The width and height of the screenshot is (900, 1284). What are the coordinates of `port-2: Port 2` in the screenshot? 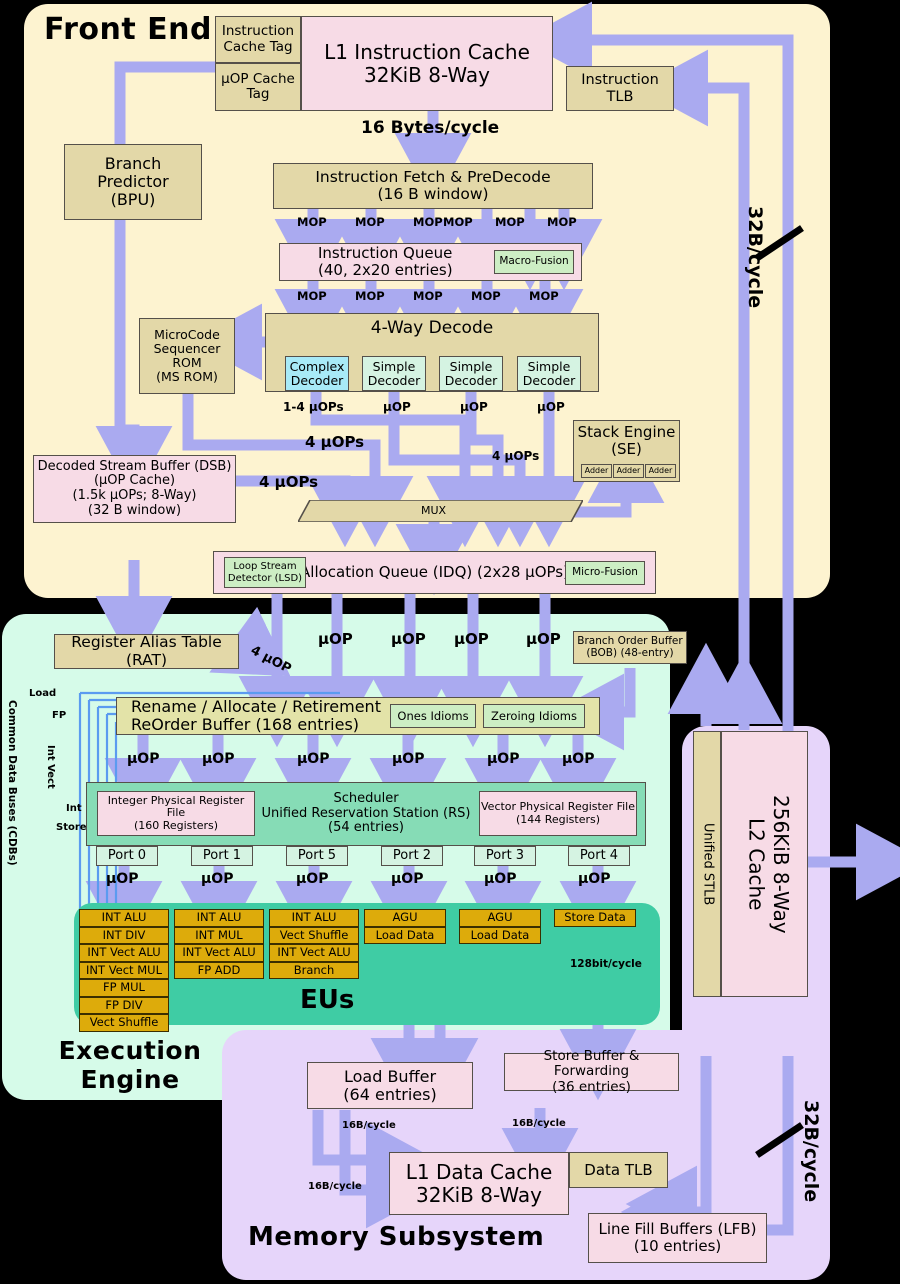 It's located at (412, 856).